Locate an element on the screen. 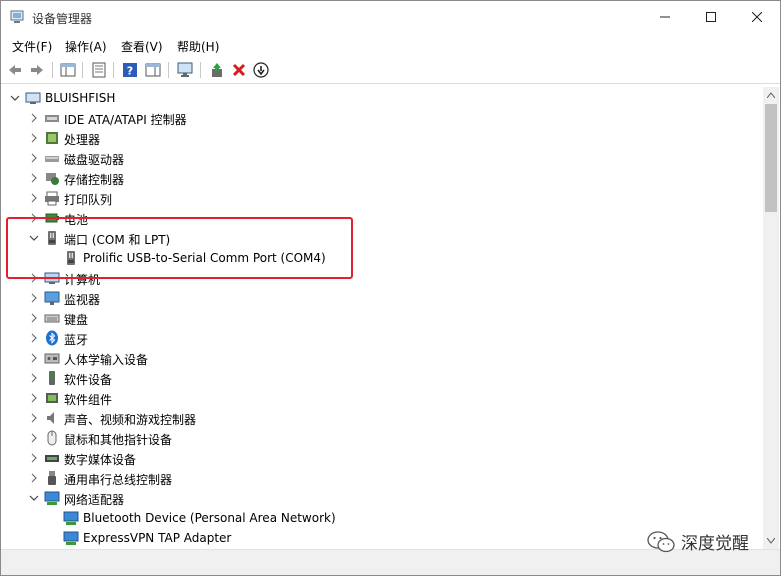 This screenshot has width=781, height=576. action-pane-button is located at coordinates (153, 70).